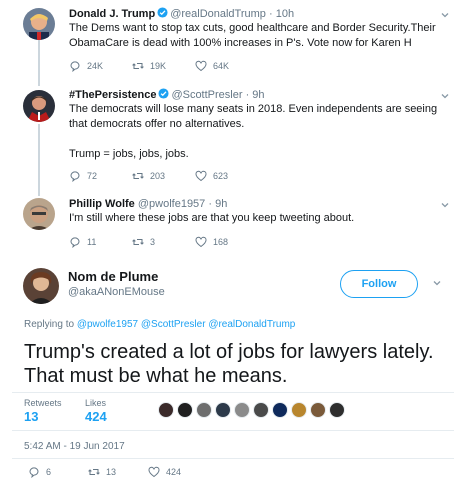 The height and width of the screenshot is (485, 466). I want to click on retweet-button: 203, so click(163, 176).